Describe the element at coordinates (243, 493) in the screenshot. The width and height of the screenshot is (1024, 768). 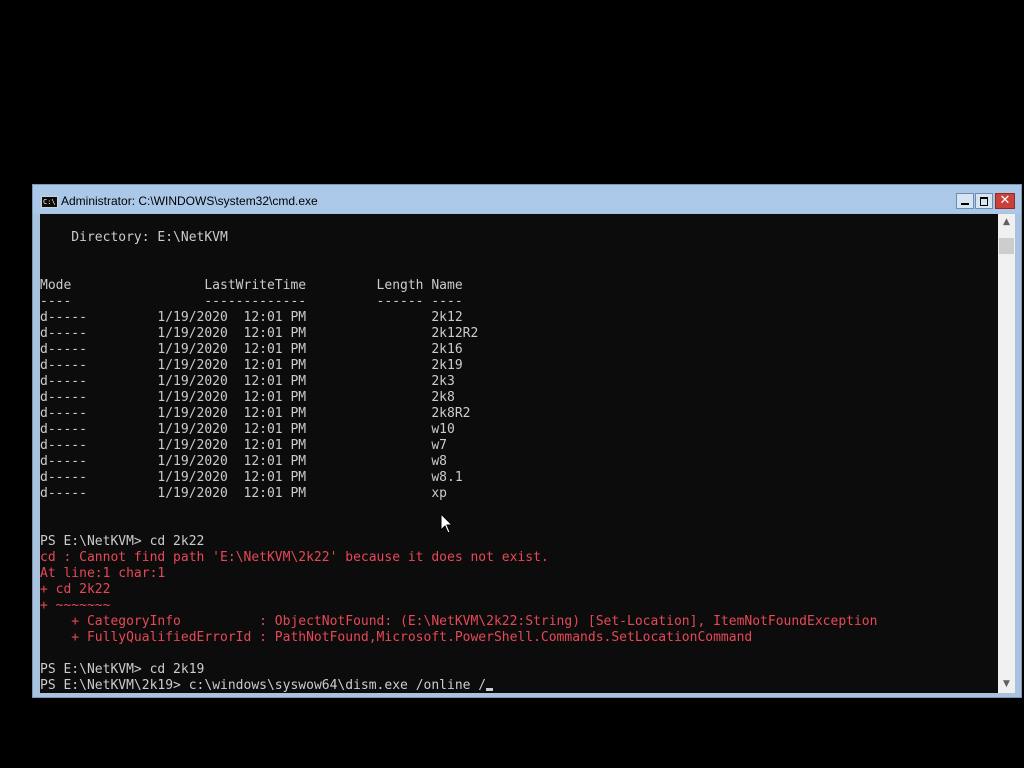
I see `console-line: d----- 1/19/2020 12:01 PM xp` at that location.